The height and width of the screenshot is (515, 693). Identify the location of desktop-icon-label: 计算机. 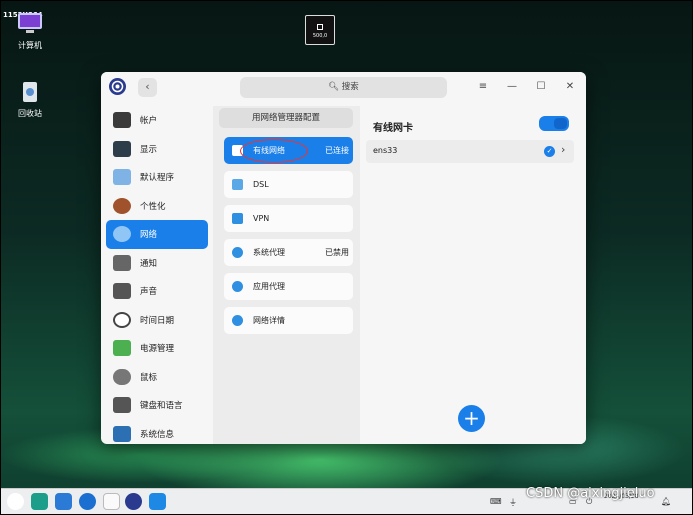
(30, 45).